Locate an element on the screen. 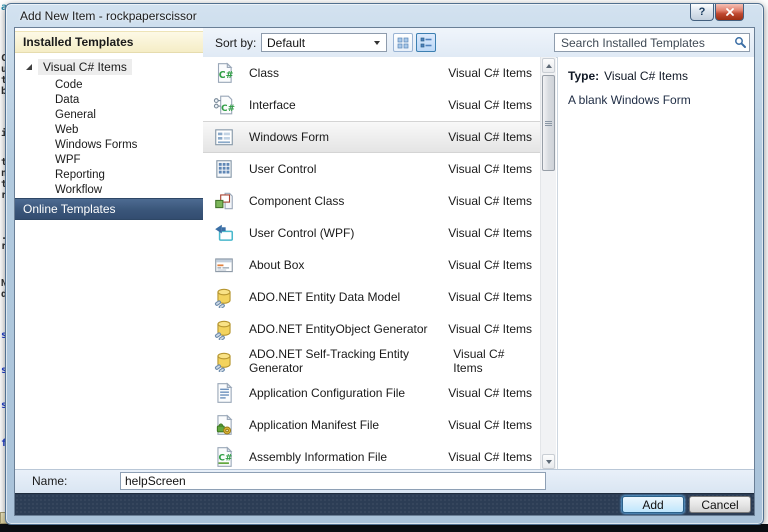 This screenshot has height=532, width=768. expand-triangle-icon is located at coordinates (29, 67).